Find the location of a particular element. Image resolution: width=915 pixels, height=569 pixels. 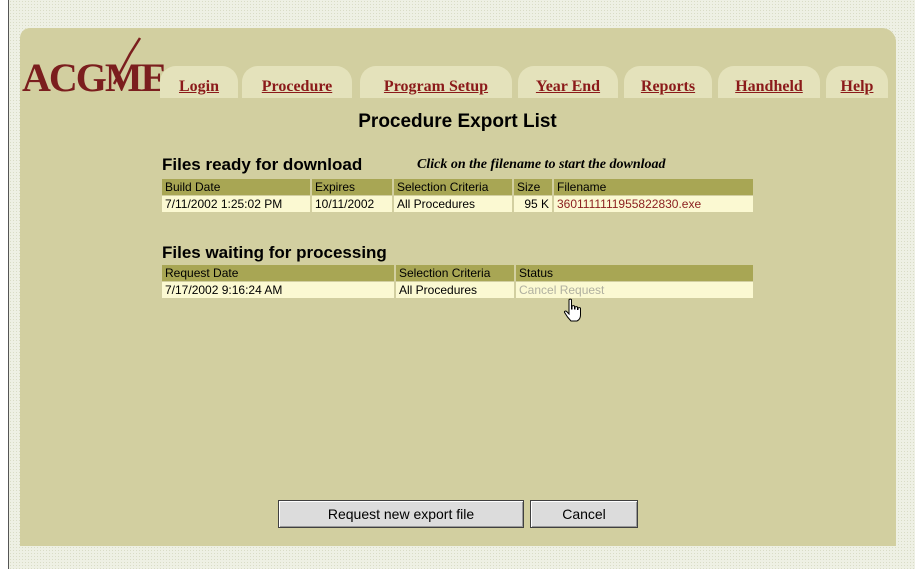

filename-cell: 3601111111955822830.exe is located at coordinates (653, 204).